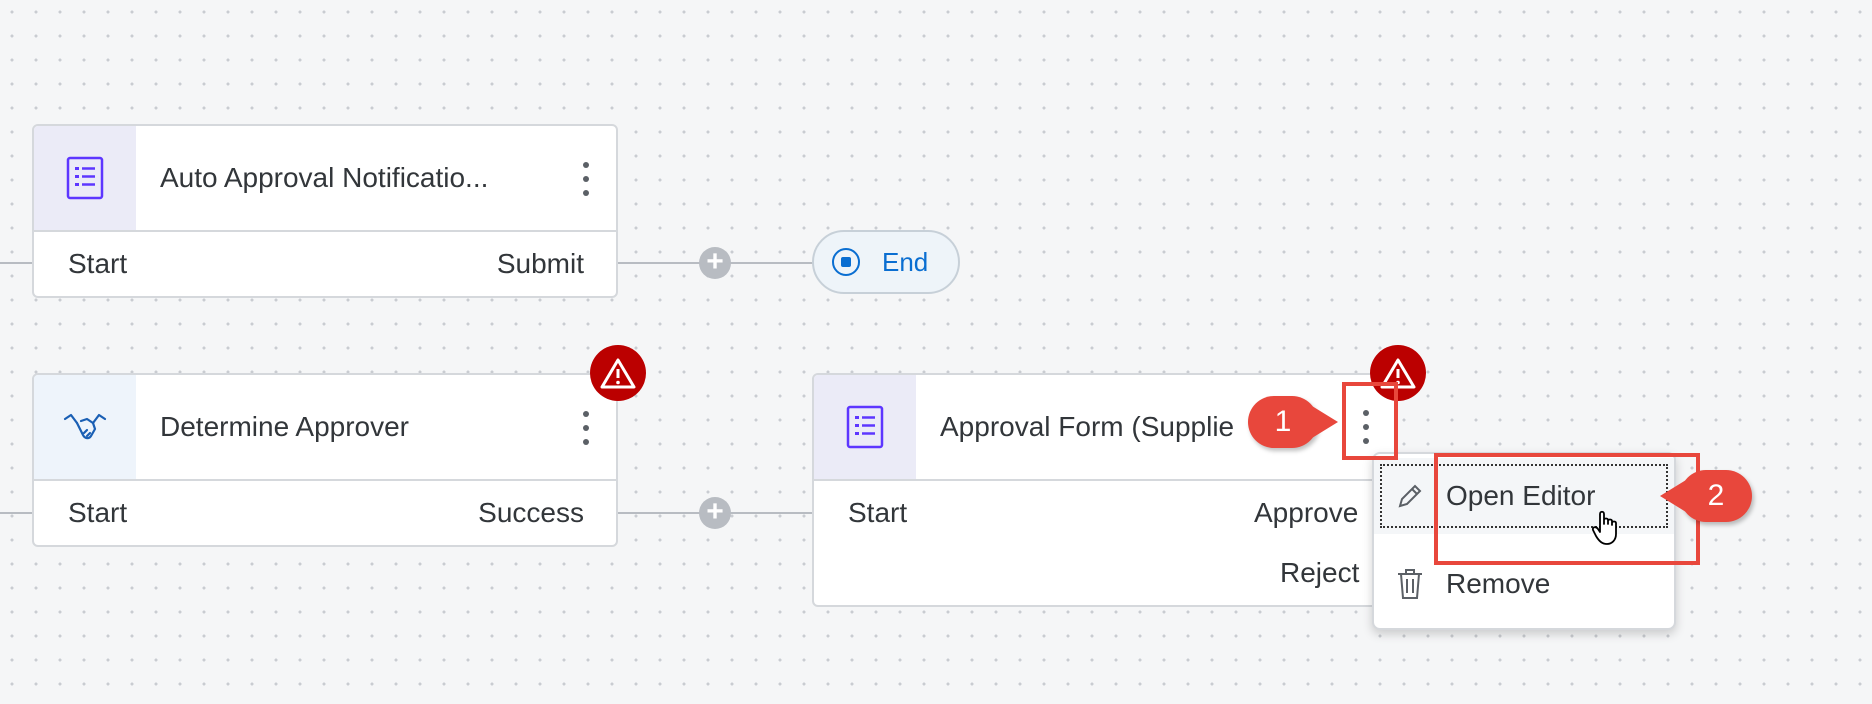 The height and width of the screenshot is (704, 1872). I want to click on trash-icon, so click(1410, 584).